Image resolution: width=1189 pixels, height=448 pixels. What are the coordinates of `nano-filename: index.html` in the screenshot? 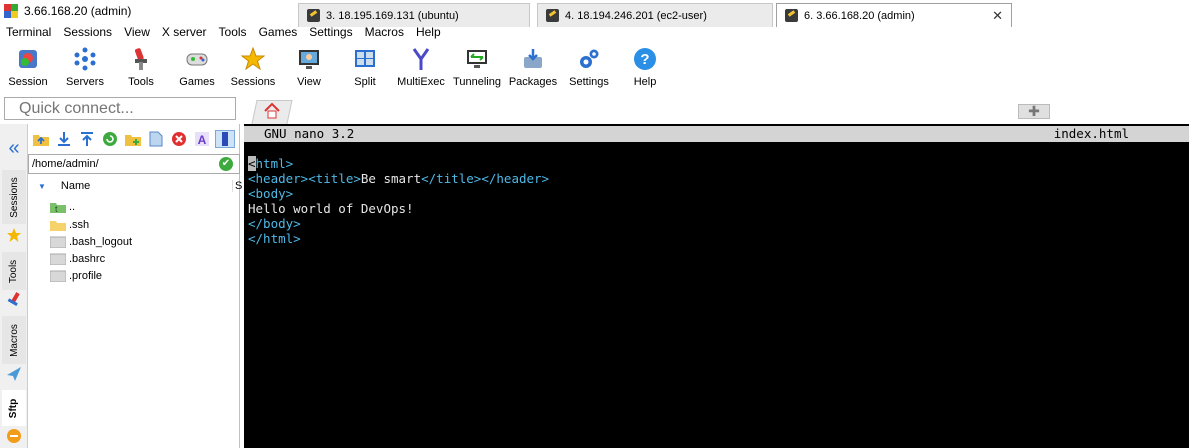 It's located at (1091, 133).